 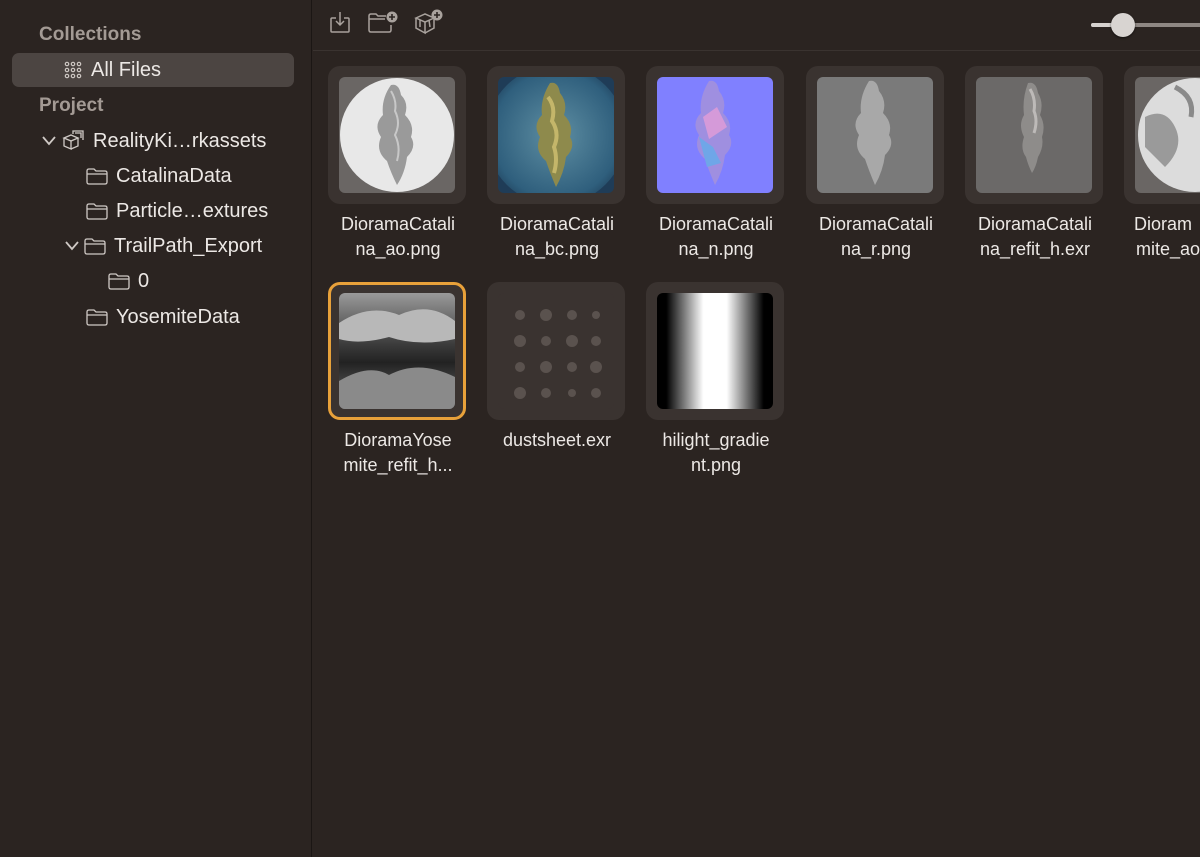 I want to click on toolbar, so click(x=756, y=25).